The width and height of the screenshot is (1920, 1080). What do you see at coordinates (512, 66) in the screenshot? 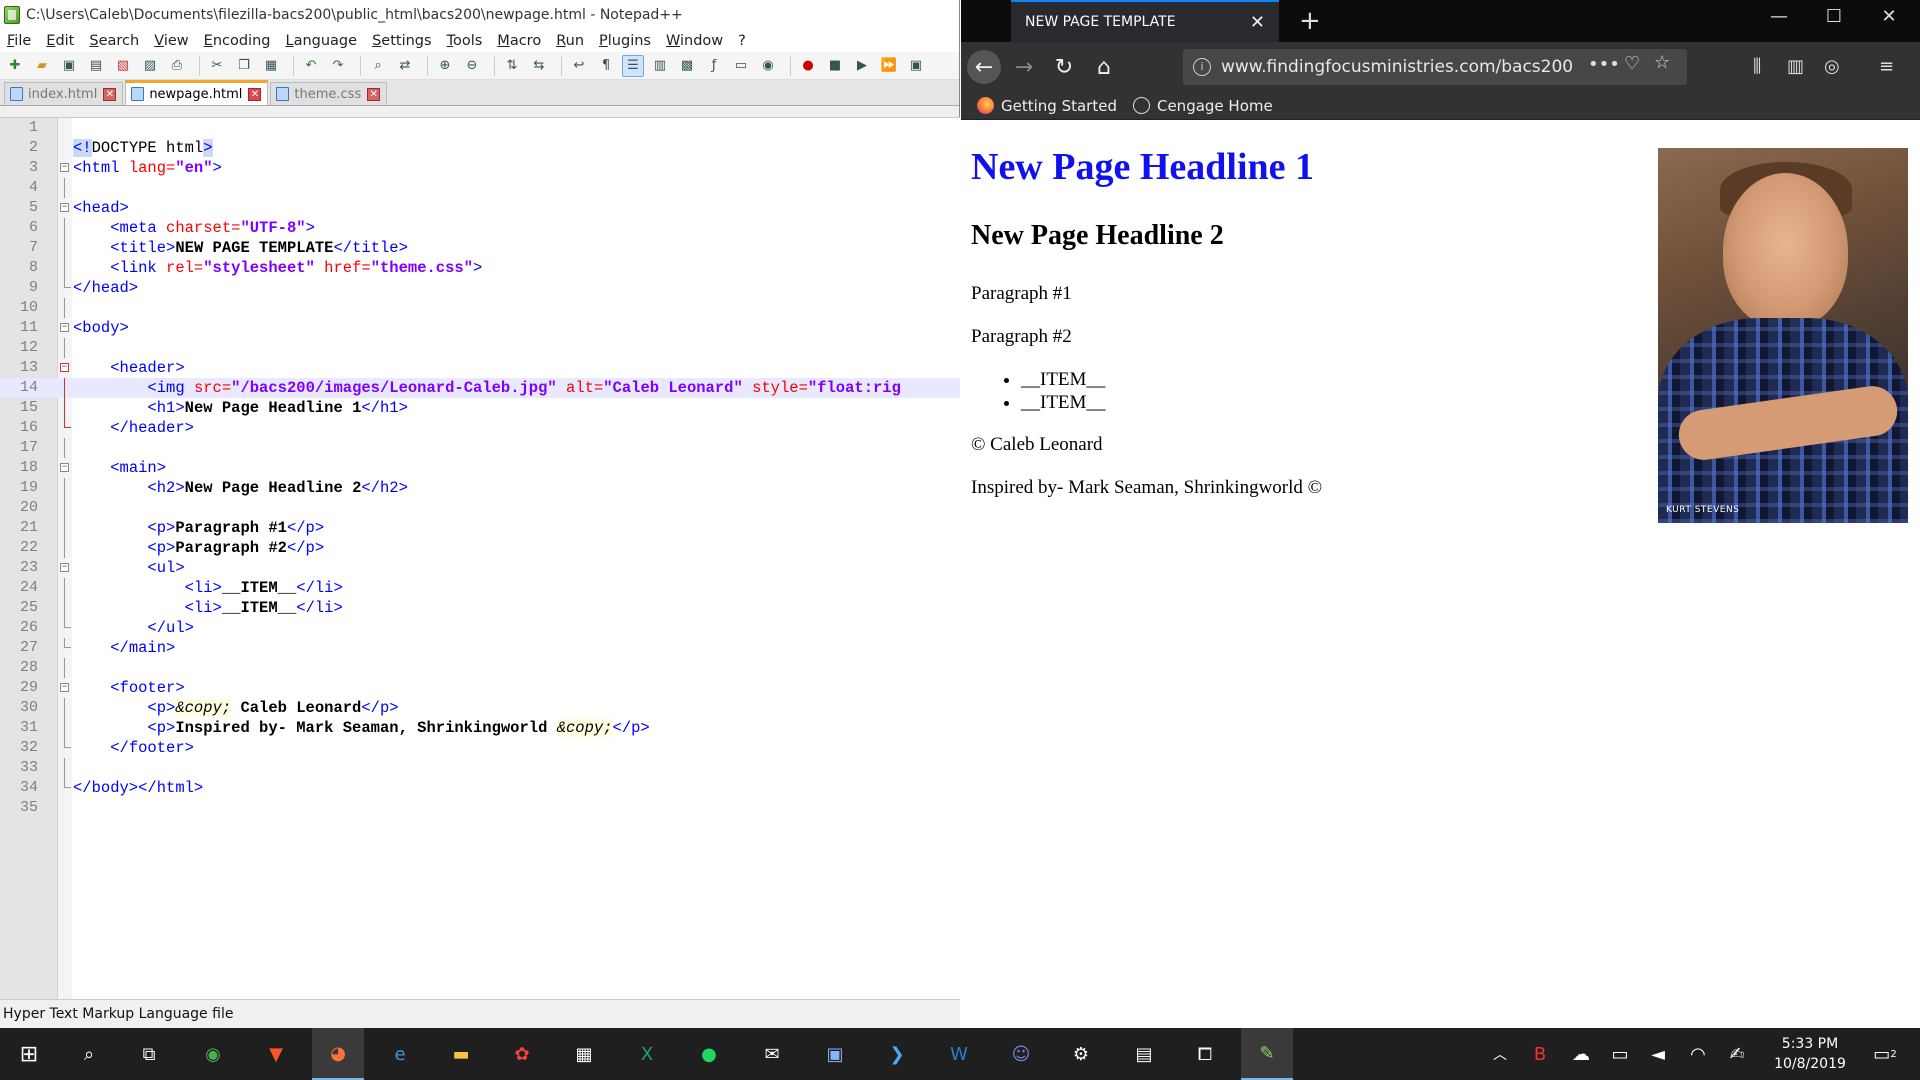
I see `sync-vertical-icon: ⇅` at bounding box center [512, 66].